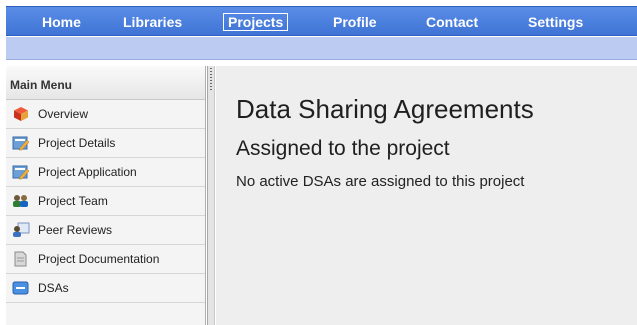 The image size is (637, 325). I want to click on sidebar-item-project-team: Project Team, so click(105, 201).